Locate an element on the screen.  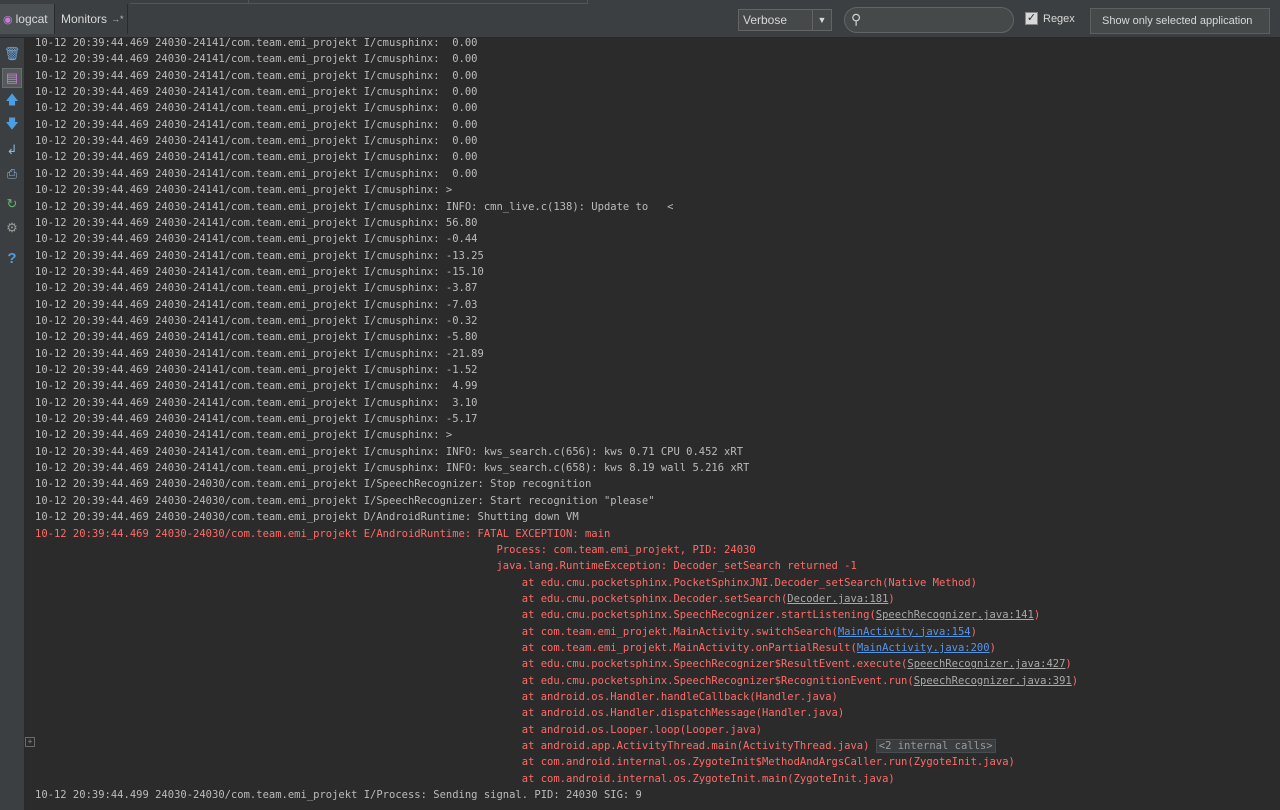
log-level-dropdown: Verbose ▼ is located at coordinates (785, 20).